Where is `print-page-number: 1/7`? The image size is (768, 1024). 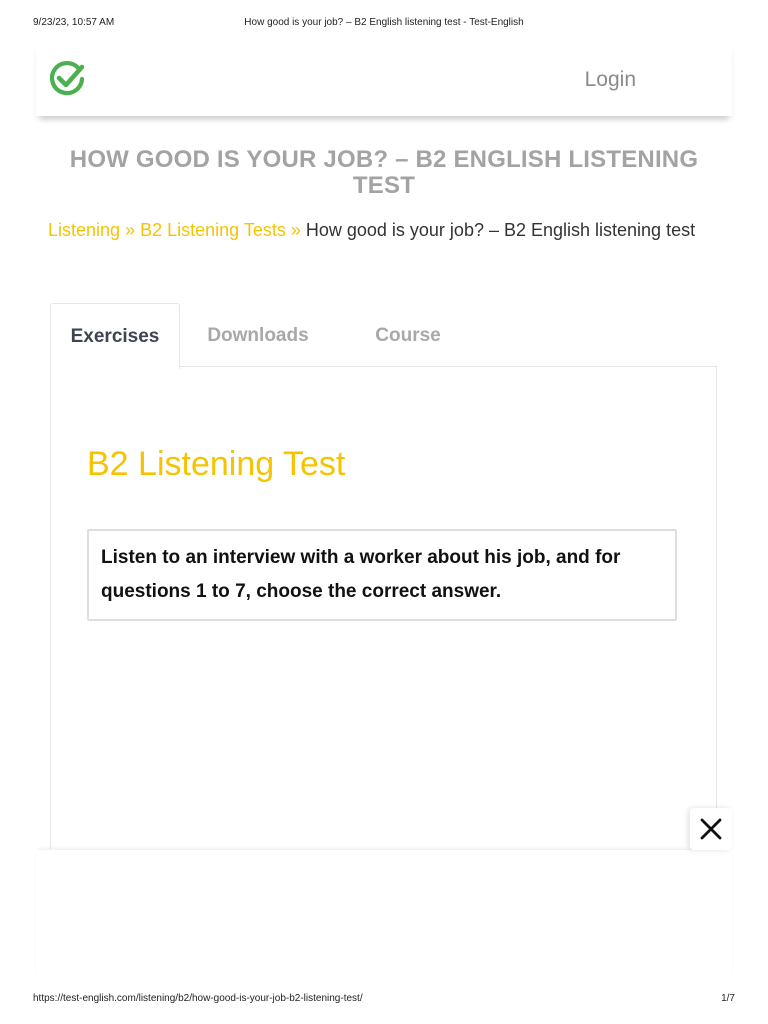 print-page-number: 1/7 is located at coordinates (728, 998).